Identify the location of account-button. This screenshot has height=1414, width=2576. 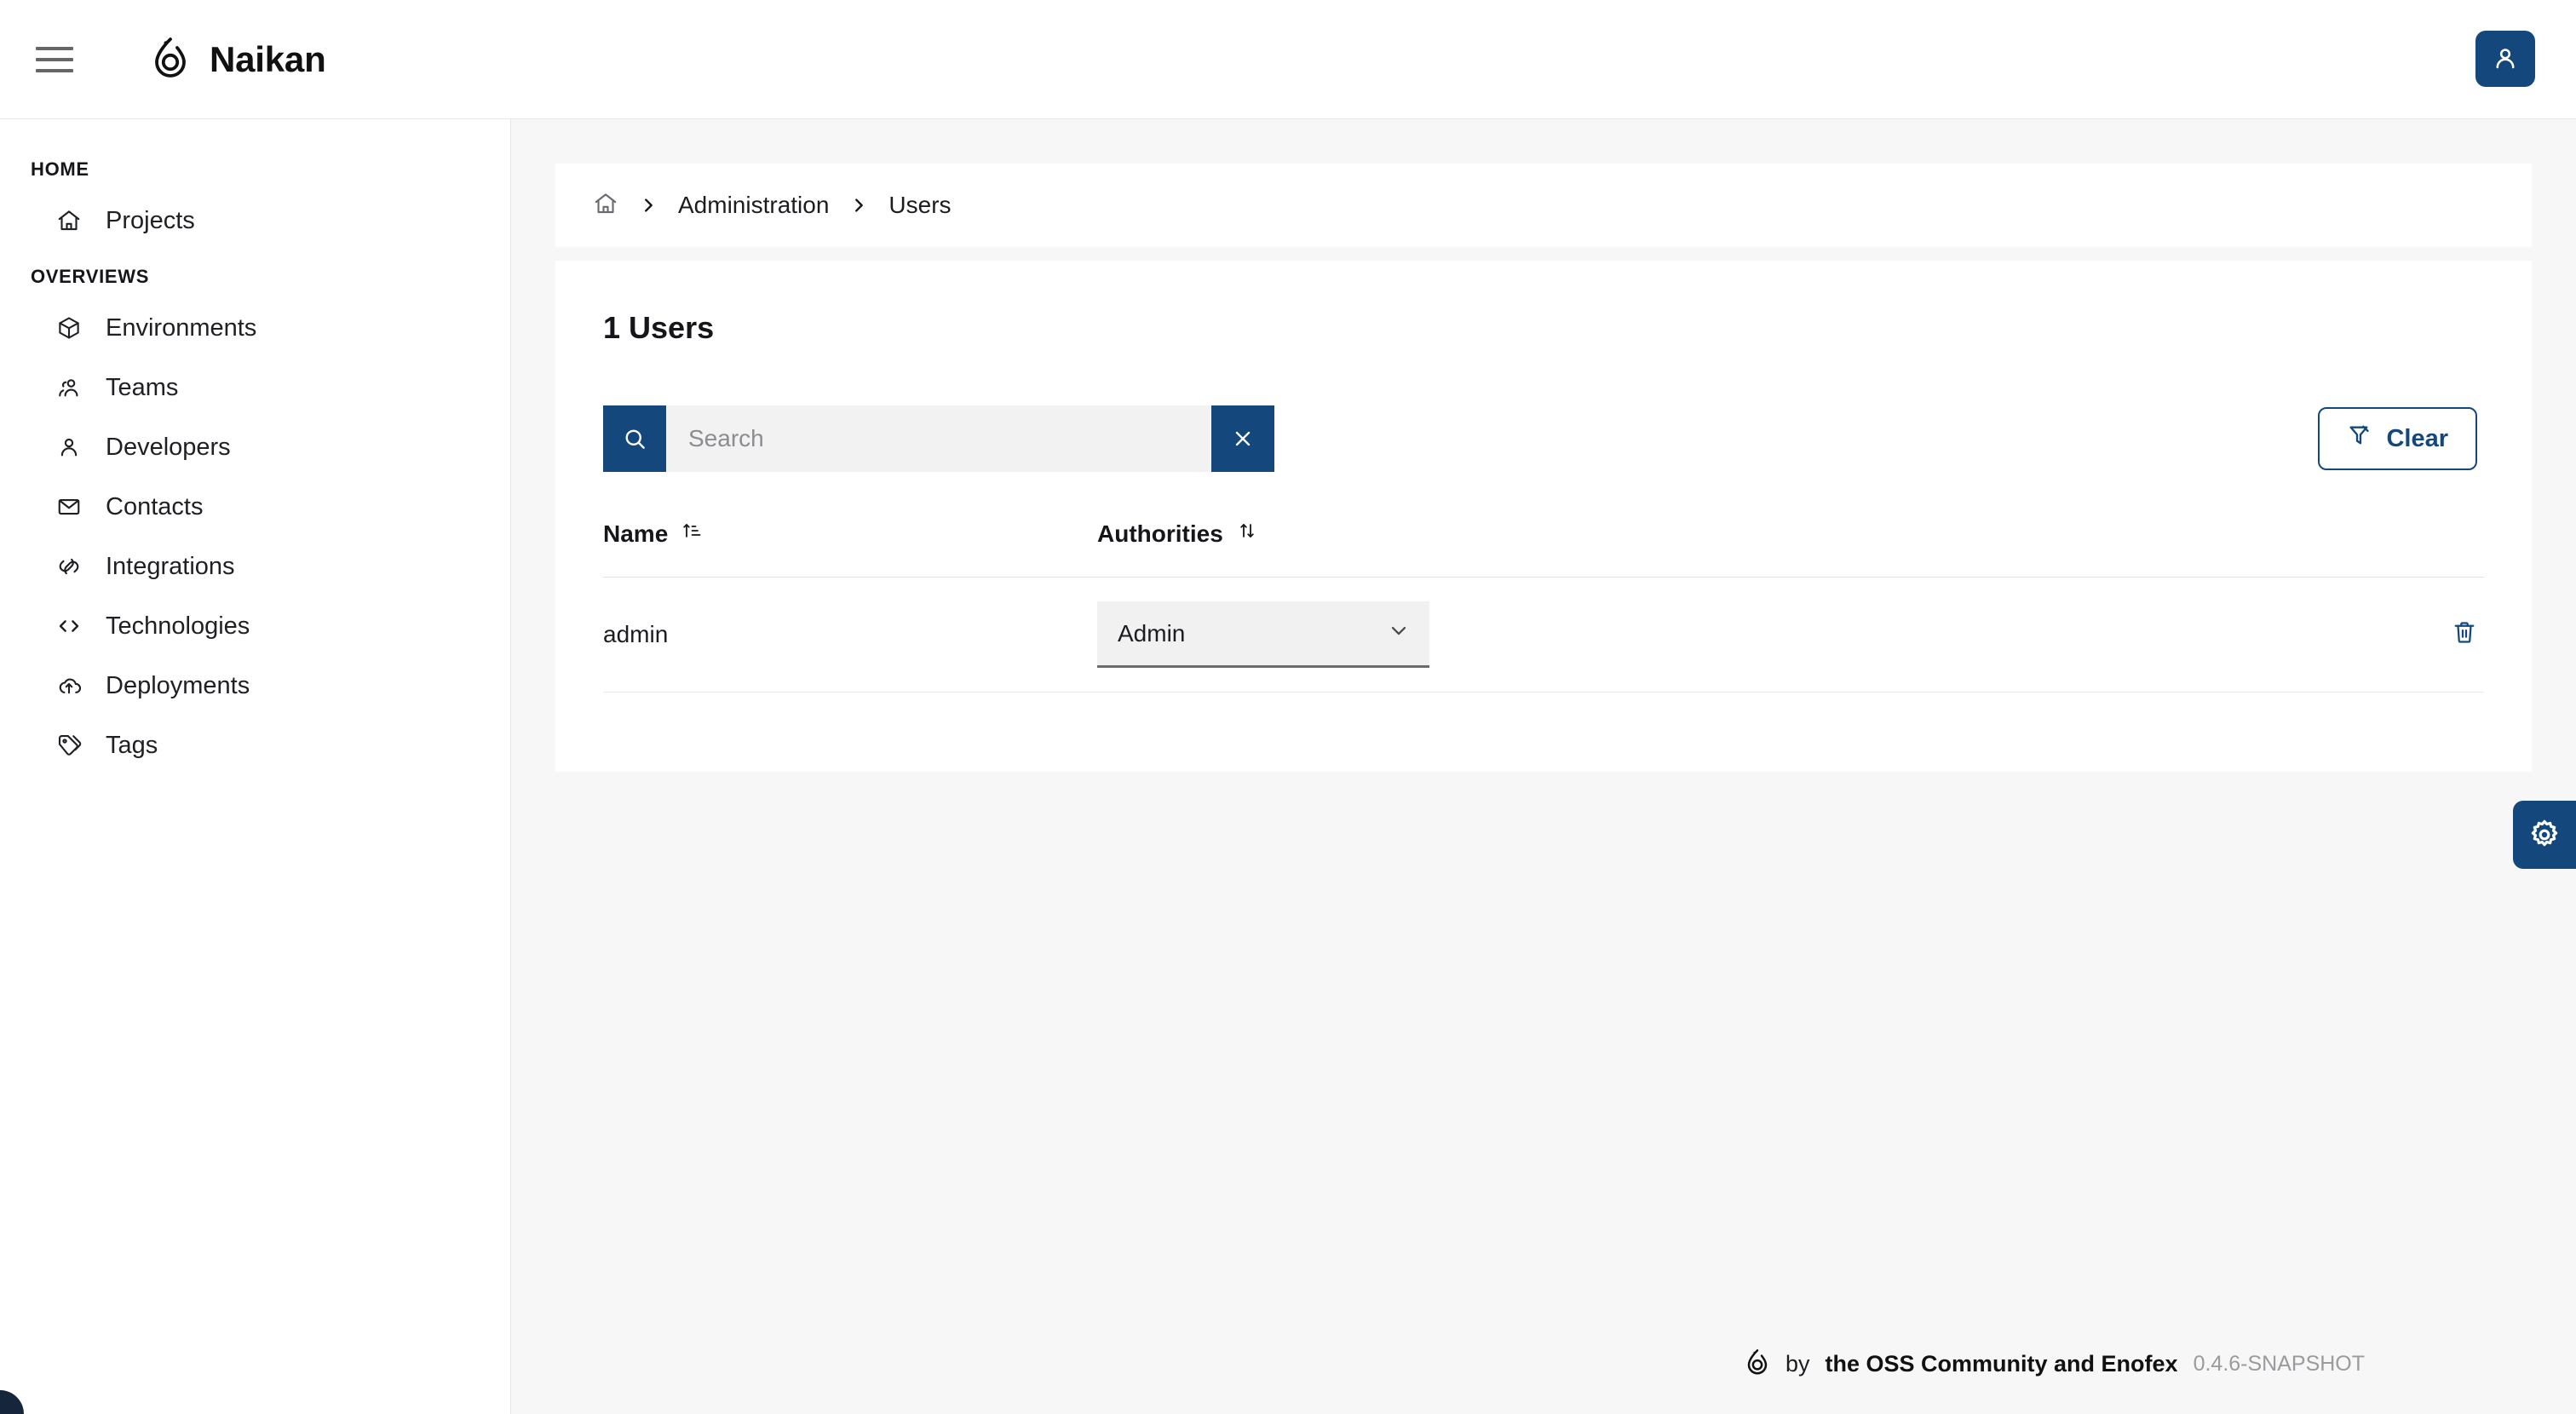
(2505, 59).